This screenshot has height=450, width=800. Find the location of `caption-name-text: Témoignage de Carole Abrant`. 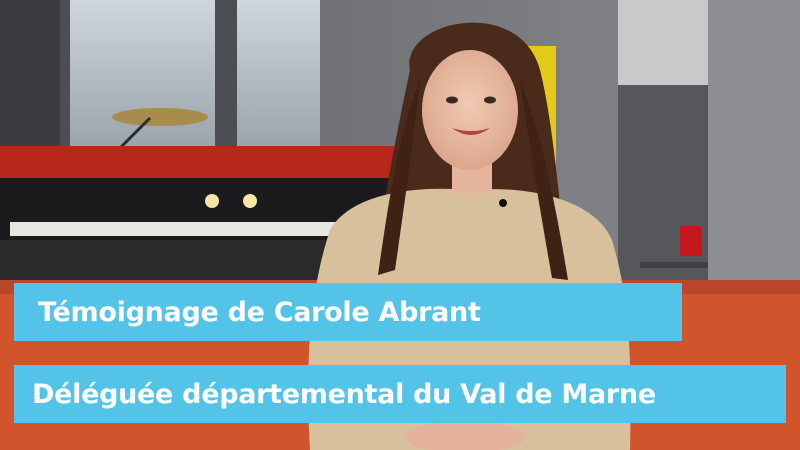

caption-name-text: Témoignage de Carole Abrant is located at coordinates (259, 312).